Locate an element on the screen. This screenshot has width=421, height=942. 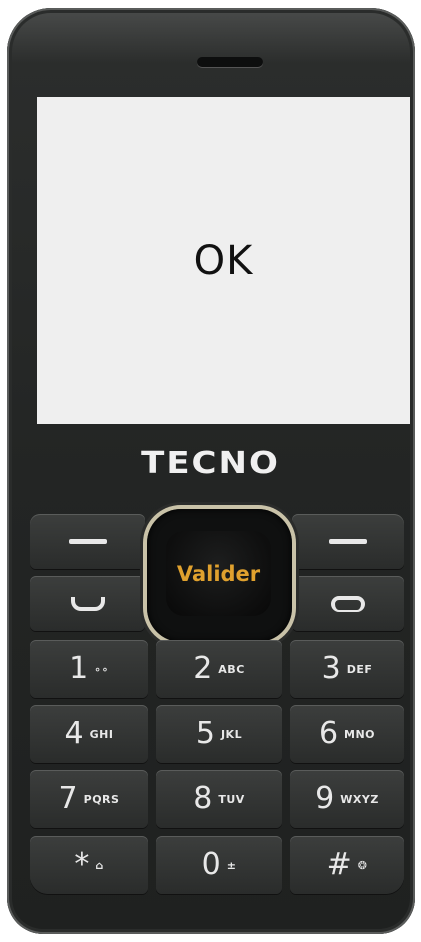
key-7-digit: 7 is located at coordinates (68, 798).